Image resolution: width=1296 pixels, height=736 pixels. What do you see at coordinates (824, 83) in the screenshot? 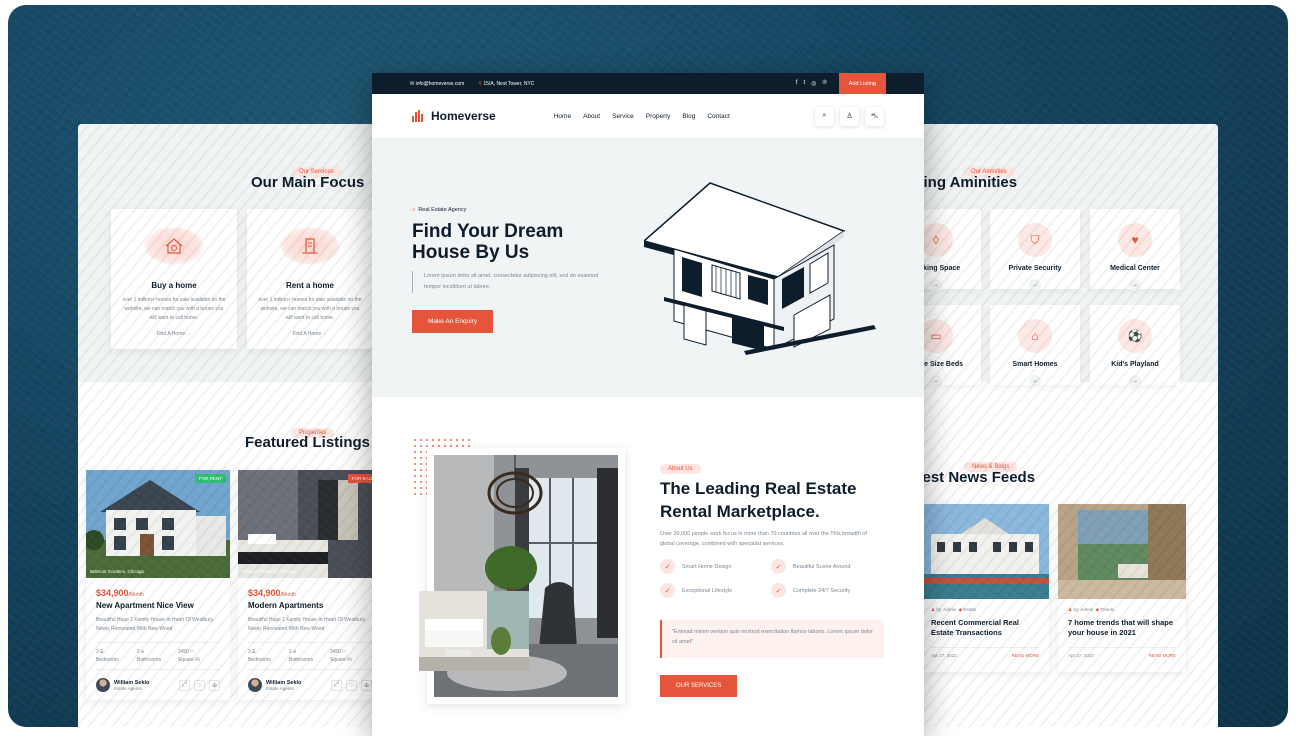
I see `pinterest-icon: ℗` at bounding box center [824, 83].